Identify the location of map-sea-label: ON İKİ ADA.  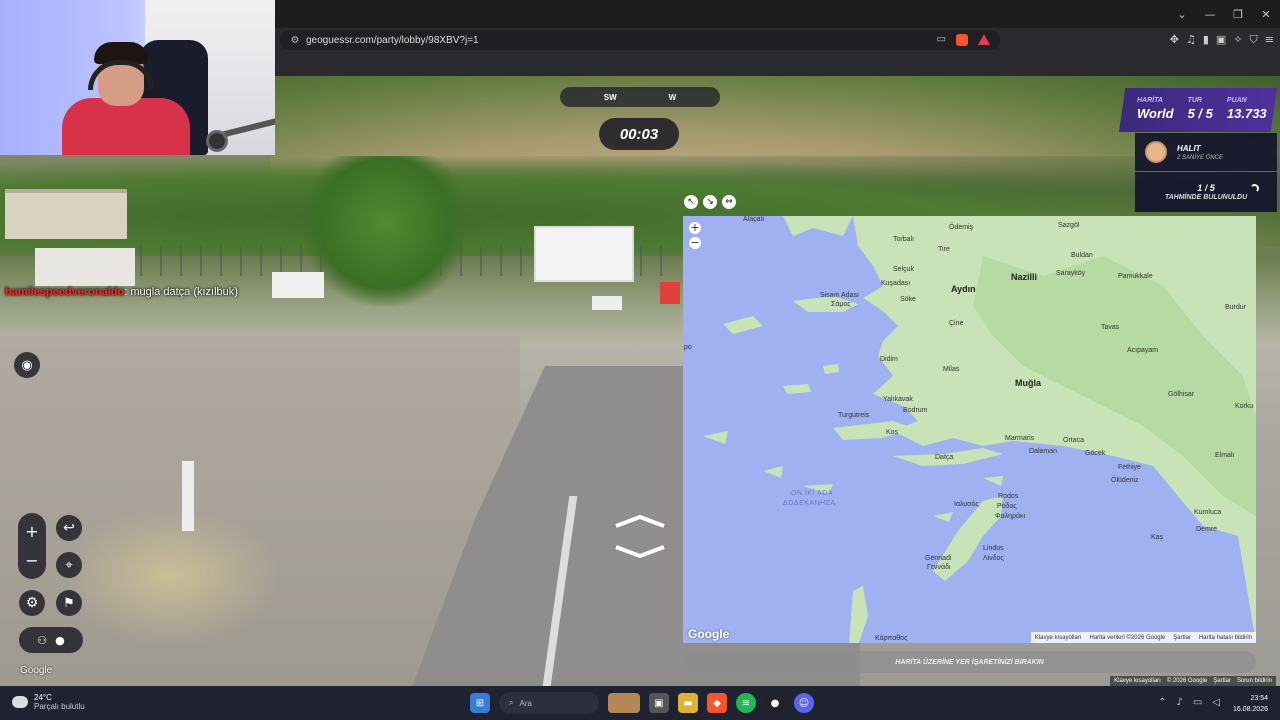
(812, 493).